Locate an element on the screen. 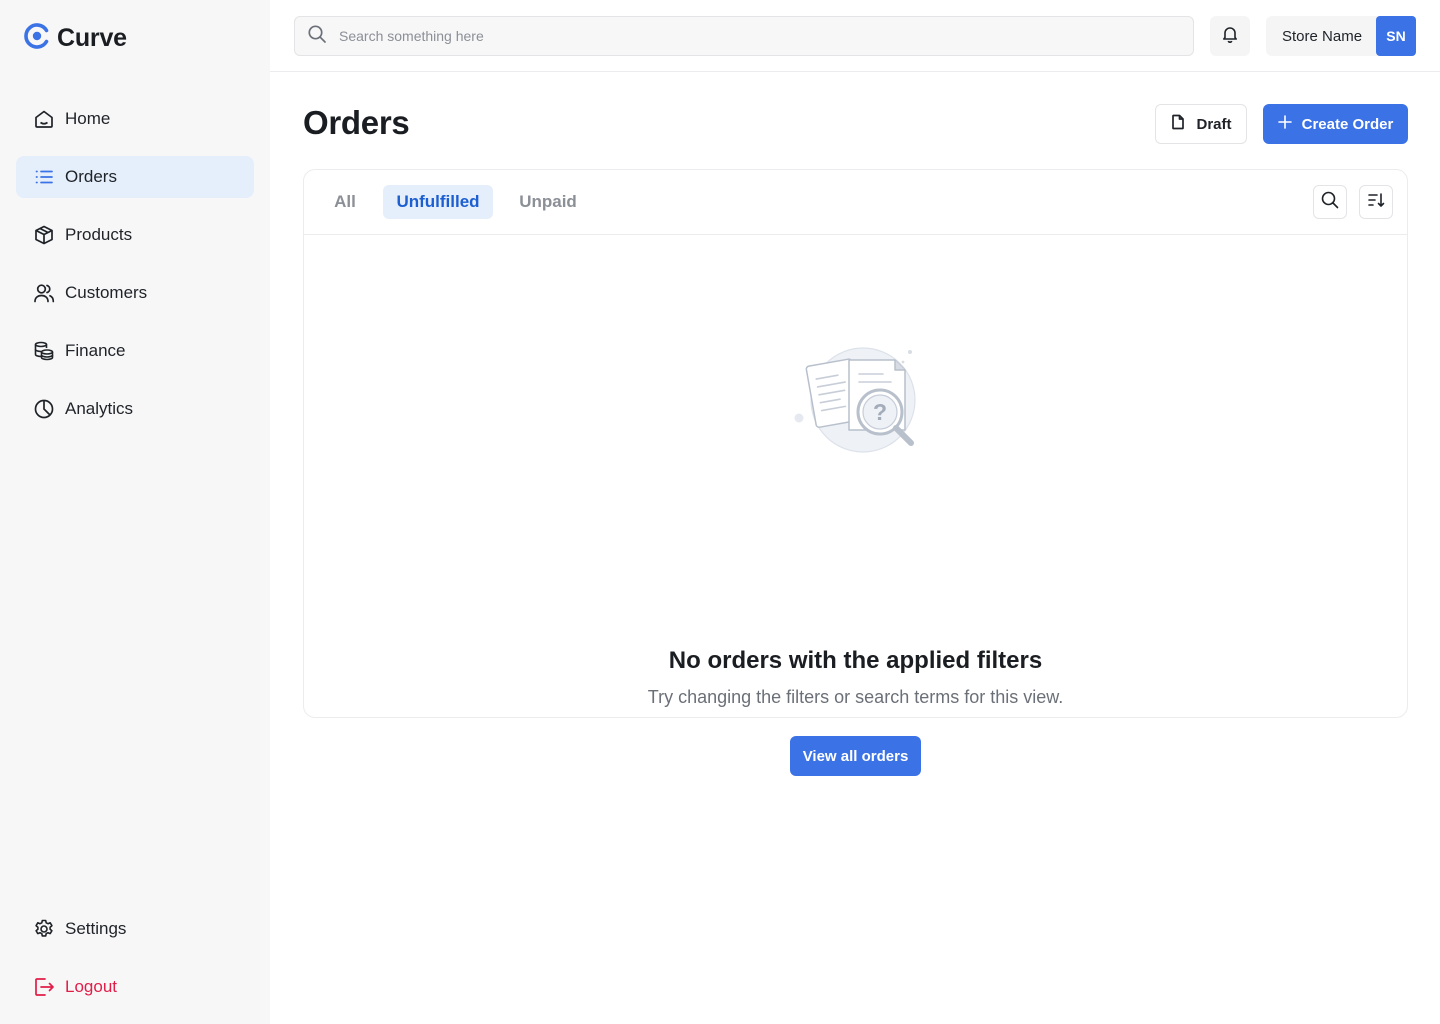  search-box is located at coordinates (744, 36).